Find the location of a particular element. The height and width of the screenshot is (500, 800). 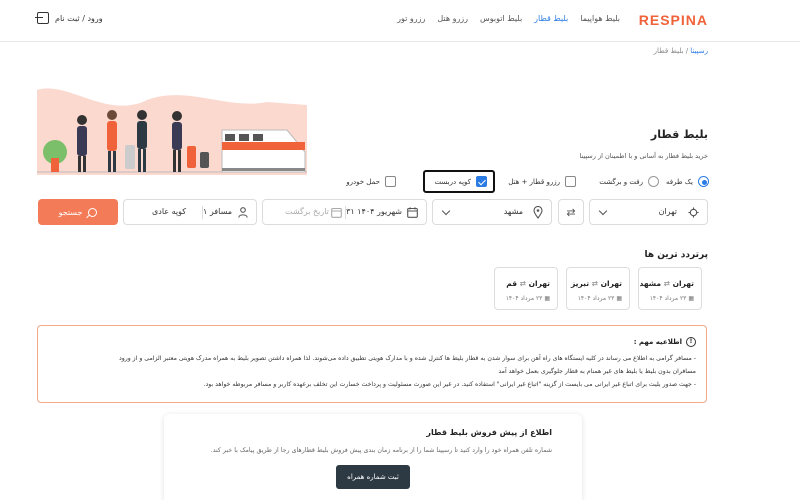

nav-flight: بلیط هواپیما is located at coordinates (600, 18).